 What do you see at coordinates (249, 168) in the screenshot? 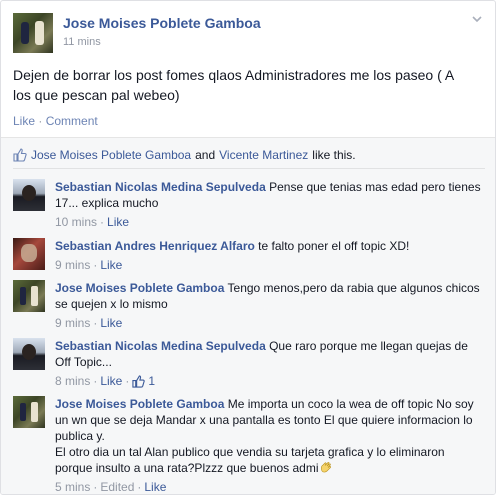
I see `divider` at bounding box center [249, 168].